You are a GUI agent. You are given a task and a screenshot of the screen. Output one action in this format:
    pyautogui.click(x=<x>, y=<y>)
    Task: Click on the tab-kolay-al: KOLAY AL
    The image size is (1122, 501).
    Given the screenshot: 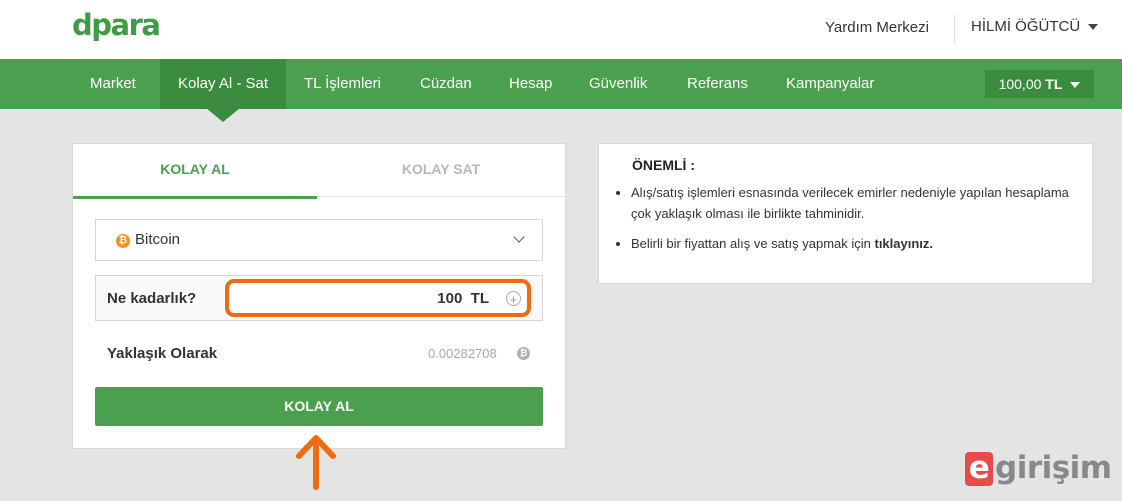 What is the action you would take?
    pyautogui.click(x=195, y=171)
    